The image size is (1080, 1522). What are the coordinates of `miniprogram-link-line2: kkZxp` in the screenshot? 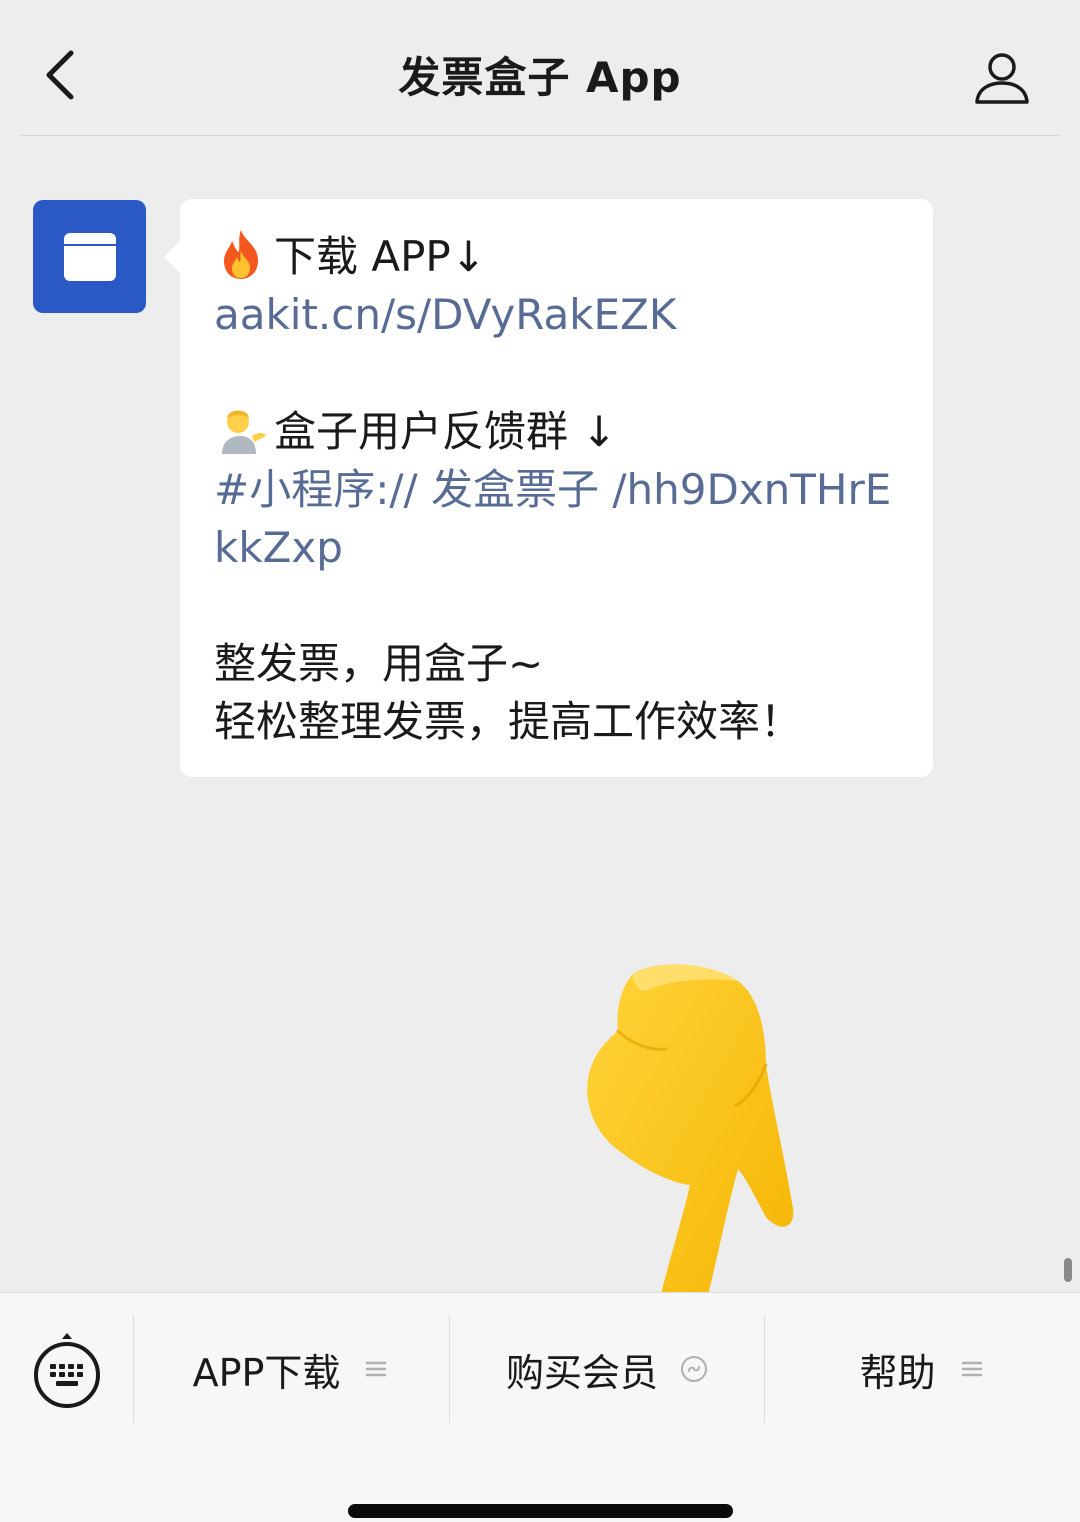 It's located at (557, 548).